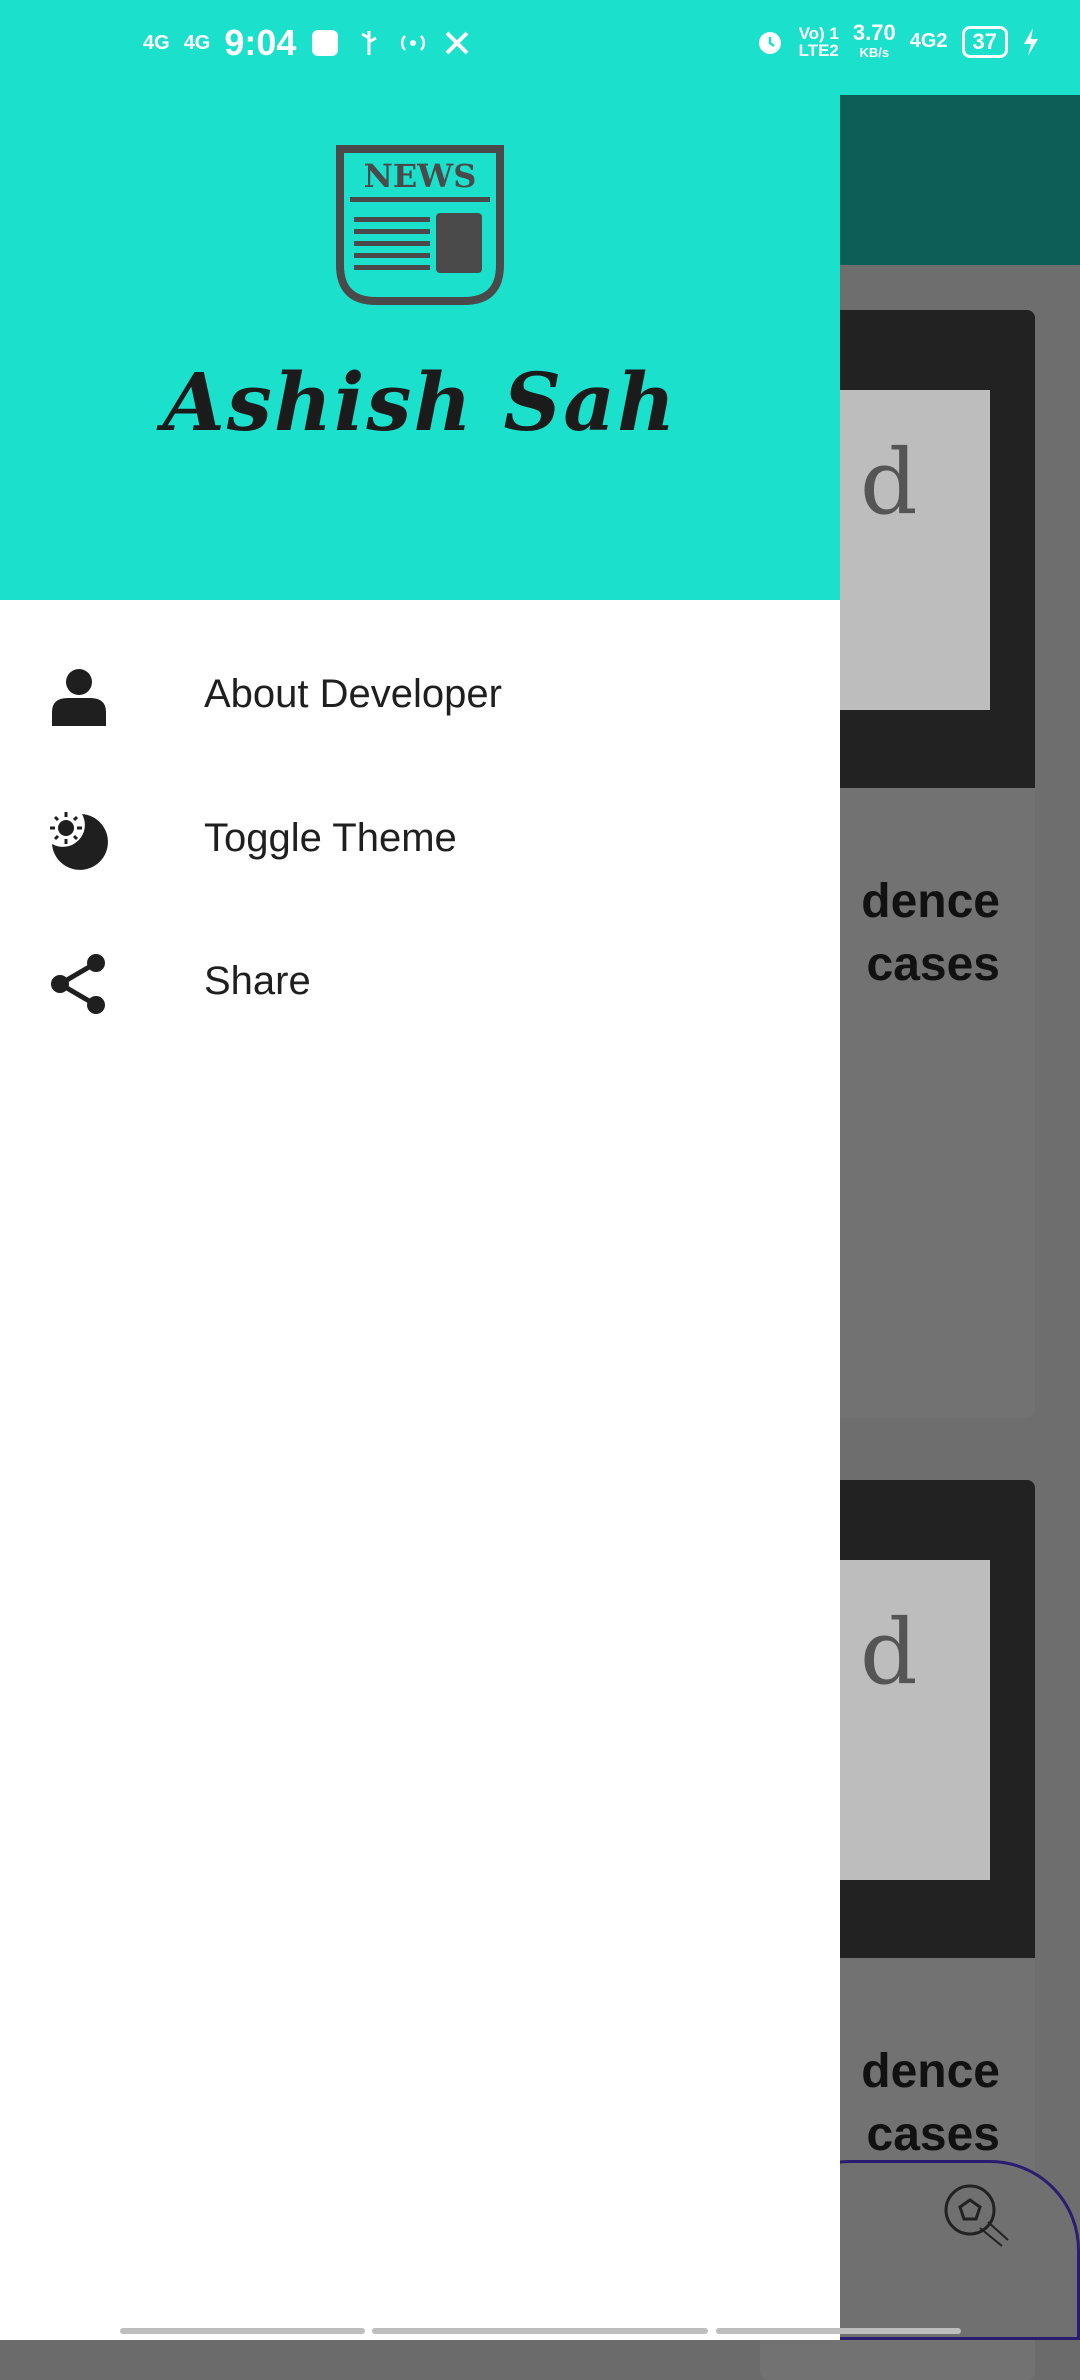 This screenshot has width=1080, height=2380. What do you see at coordinates (928, 41) in the screenshot?
I see `network-type: 4G2` at bounding box center [928, 41].